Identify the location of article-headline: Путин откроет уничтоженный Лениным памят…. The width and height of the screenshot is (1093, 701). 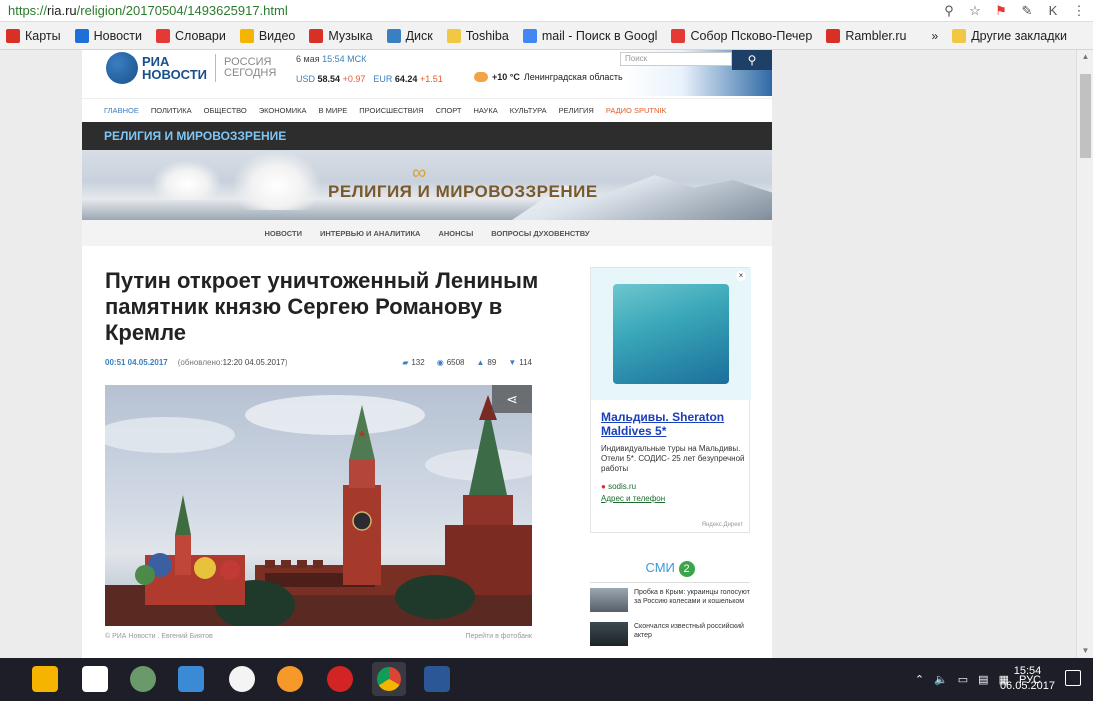
(322, 306).